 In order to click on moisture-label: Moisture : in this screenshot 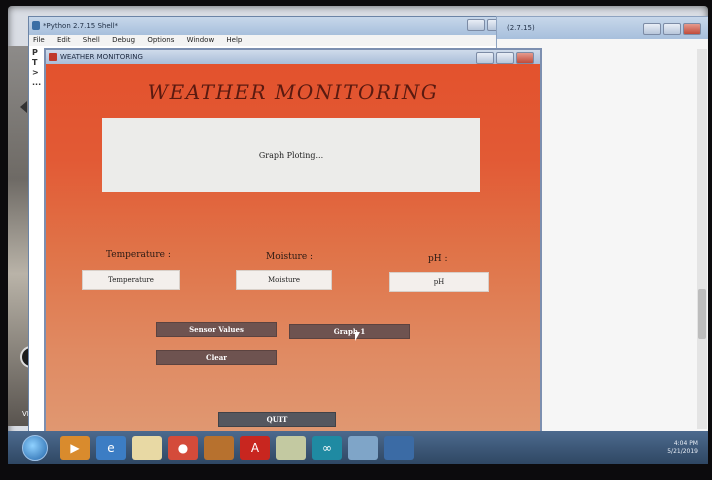, I will do `click(290, 257)`.